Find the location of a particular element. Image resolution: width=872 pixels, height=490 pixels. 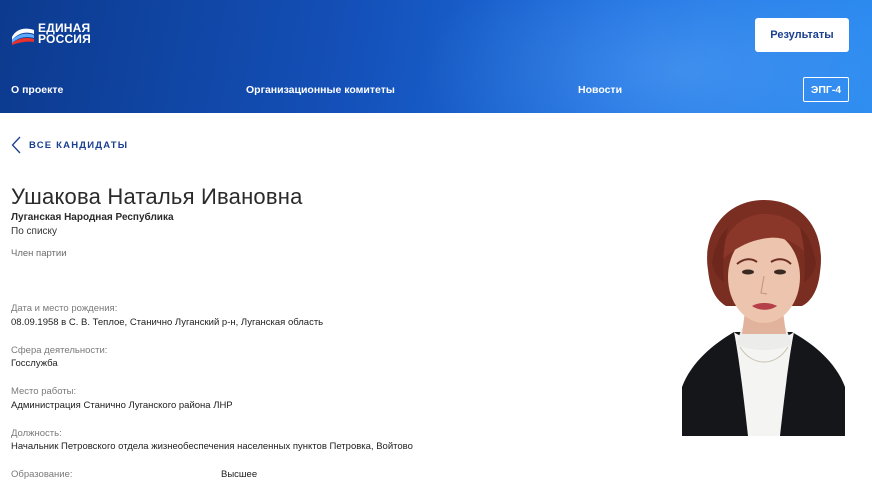

candidate-membership: Член партии is located at coordinates (39, 253).